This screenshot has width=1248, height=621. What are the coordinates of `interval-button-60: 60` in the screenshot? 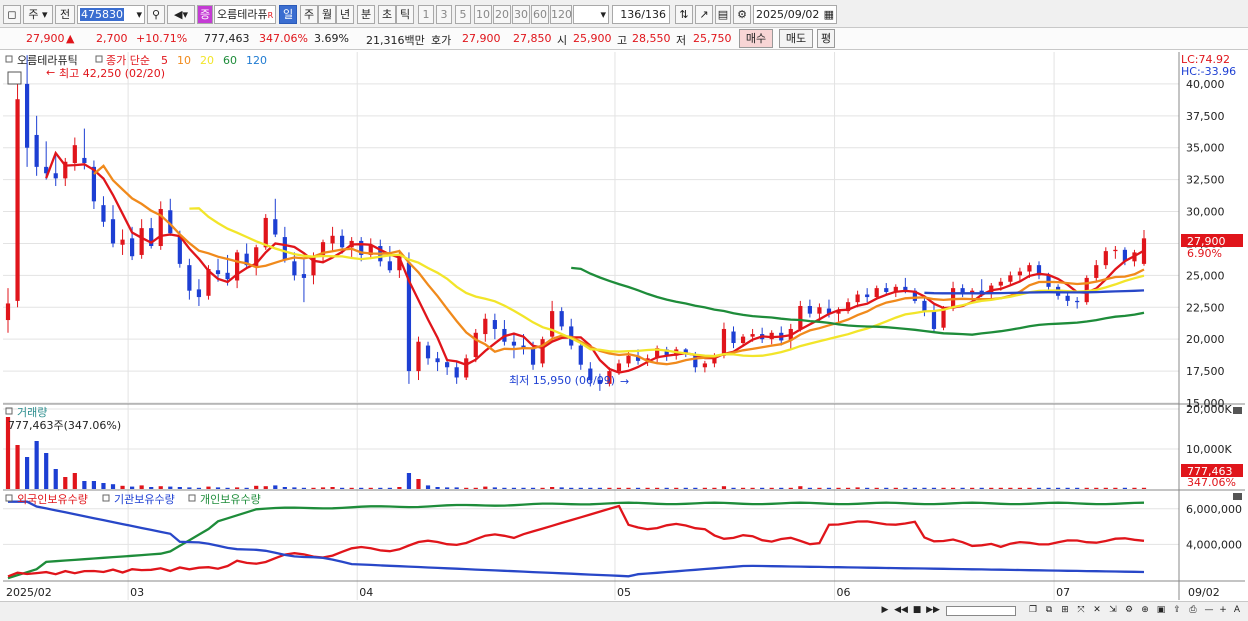 It's located at (540, 14).